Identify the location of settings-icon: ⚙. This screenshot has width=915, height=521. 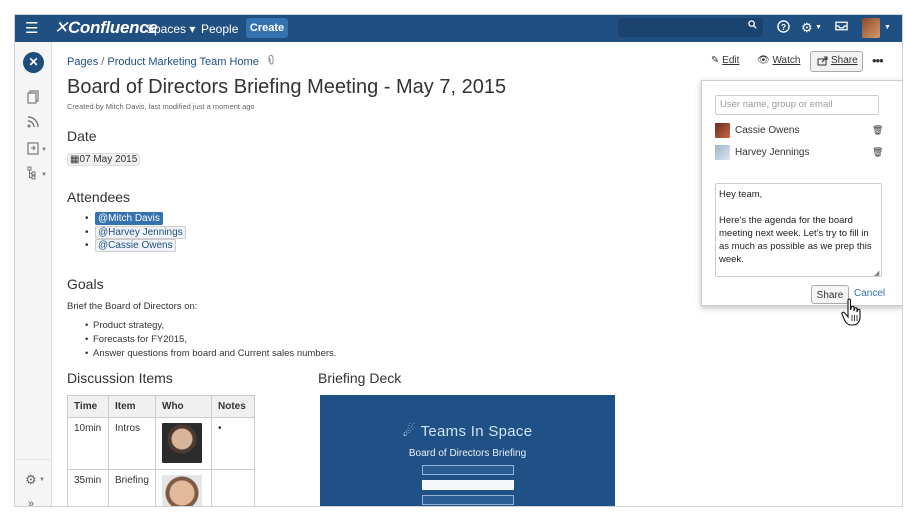
(31, 480).